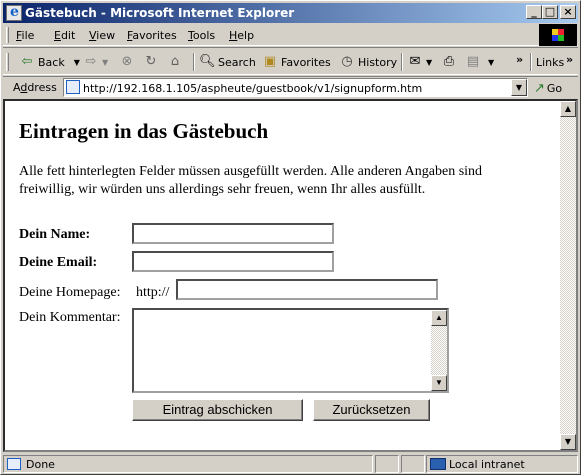  Describe the element at coordinates (77, 62) in the screenshot. I see `back-dropdown-icon: ▼` at that location.